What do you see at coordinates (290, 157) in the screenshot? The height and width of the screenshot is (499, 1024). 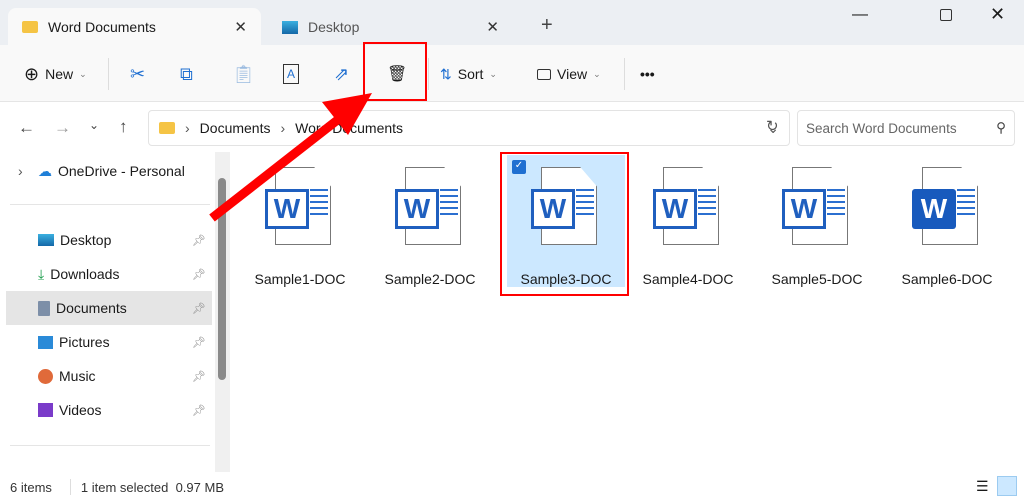 I see `arrow-annotation` at bounding box center [290, 157].